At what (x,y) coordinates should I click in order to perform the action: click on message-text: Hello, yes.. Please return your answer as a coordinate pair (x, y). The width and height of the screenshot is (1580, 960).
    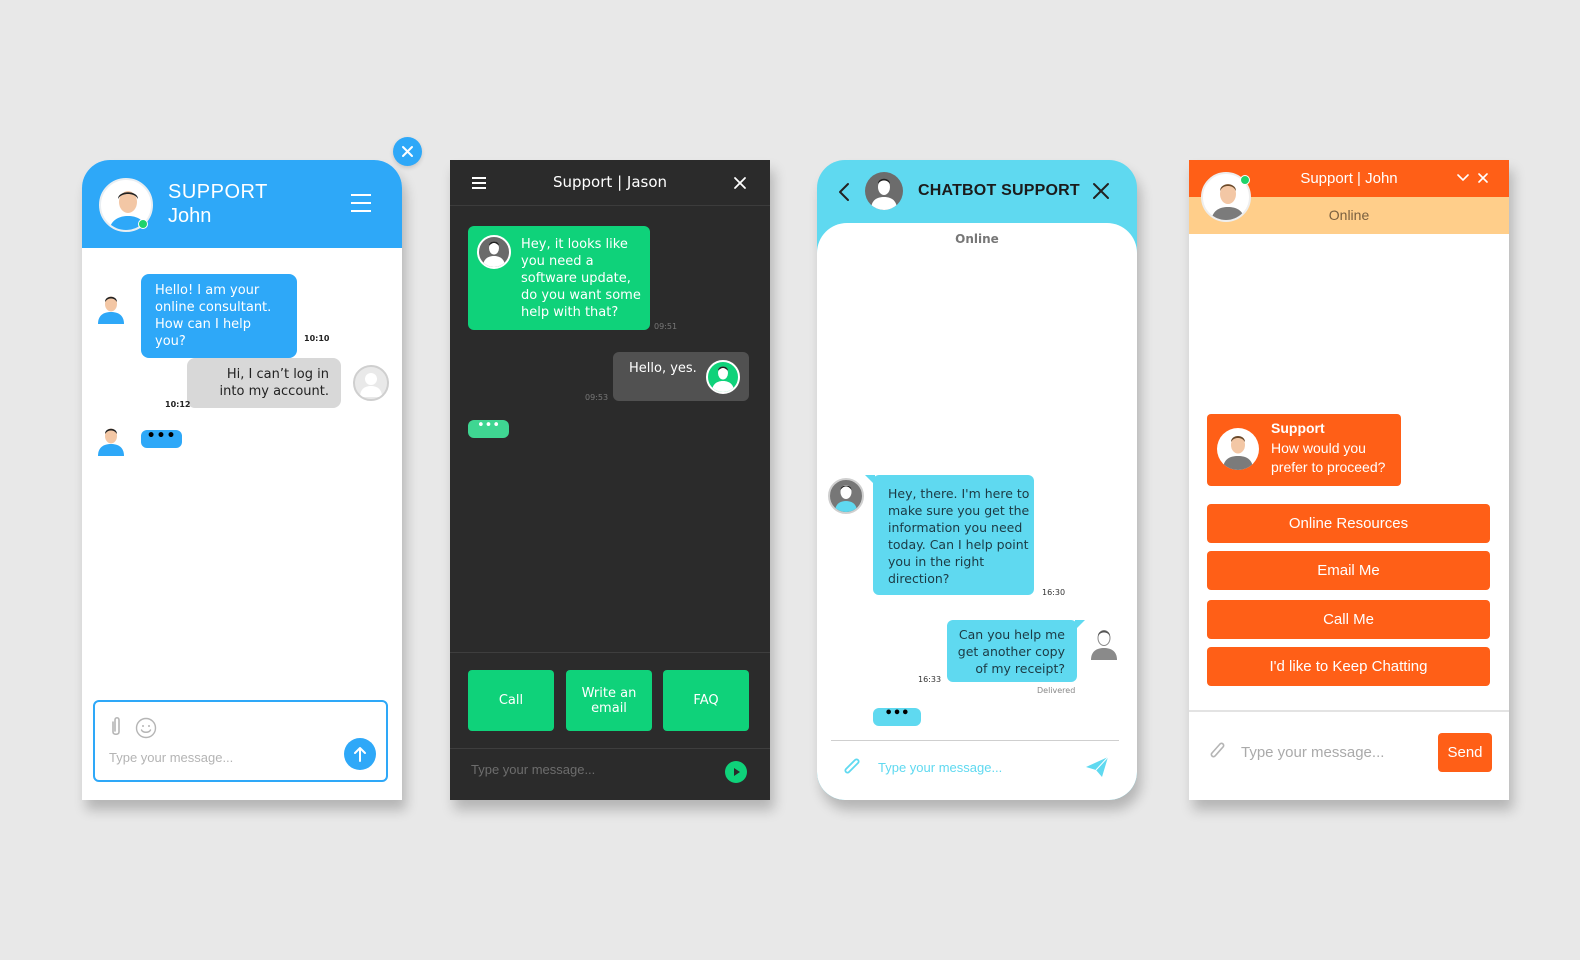
    Looking at the image, I should click on (663, 368).